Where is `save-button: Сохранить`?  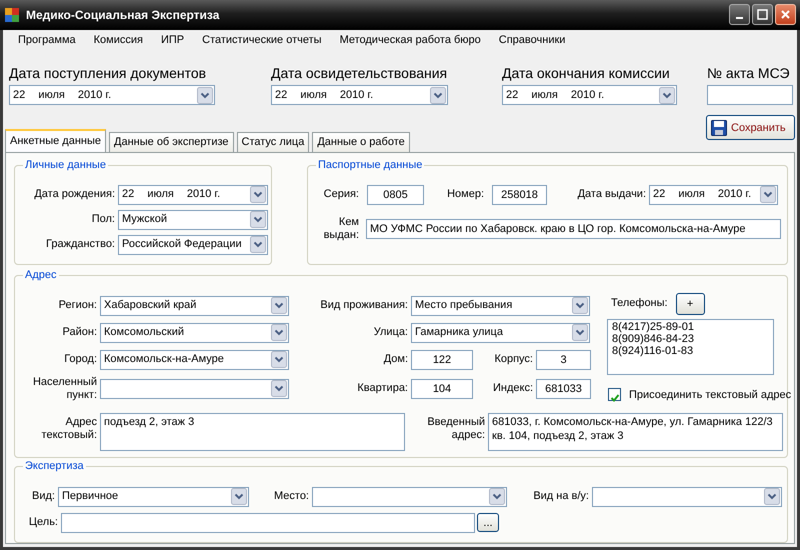 save-button: Сохранить is located at coordinates (750, 127).